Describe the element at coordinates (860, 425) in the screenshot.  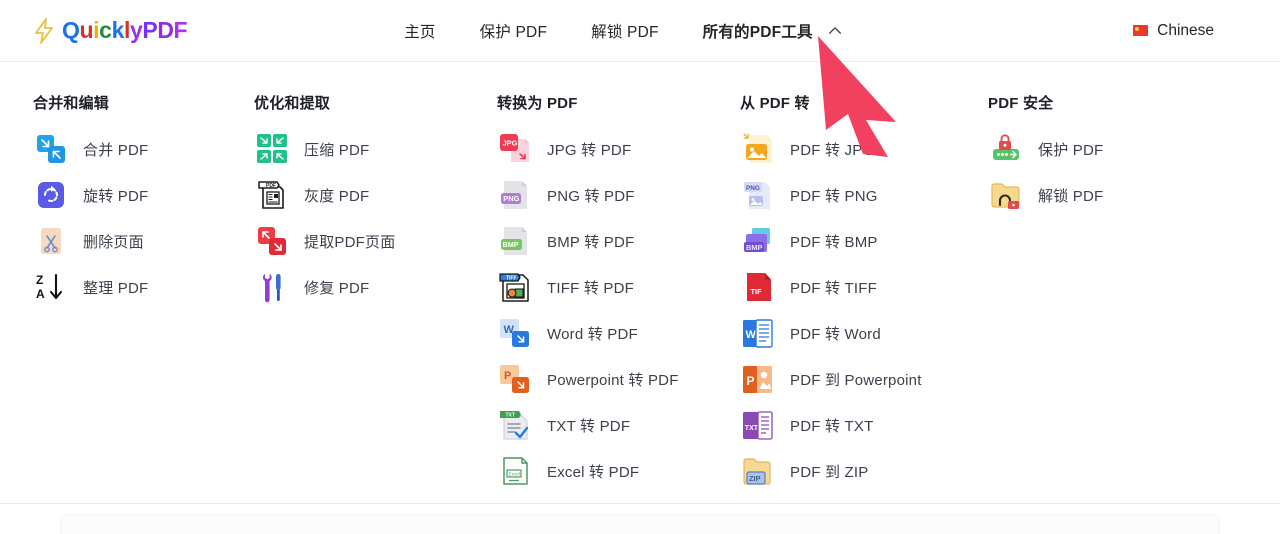
I see `tool-item-pdf-to-txt: TXT PDF 转 TXT` at that location.